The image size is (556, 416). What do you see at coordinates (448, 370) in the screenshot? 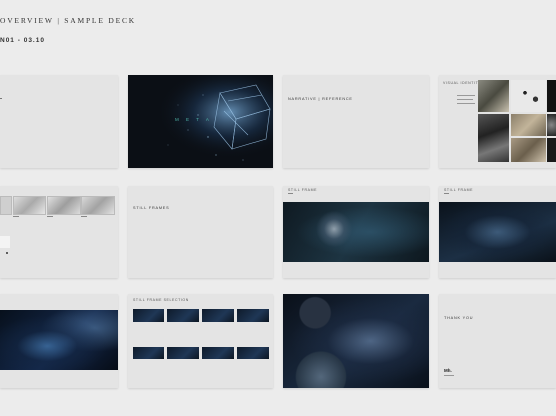
I see `logo-mark: Mh.` at bounding box center [448, 370].